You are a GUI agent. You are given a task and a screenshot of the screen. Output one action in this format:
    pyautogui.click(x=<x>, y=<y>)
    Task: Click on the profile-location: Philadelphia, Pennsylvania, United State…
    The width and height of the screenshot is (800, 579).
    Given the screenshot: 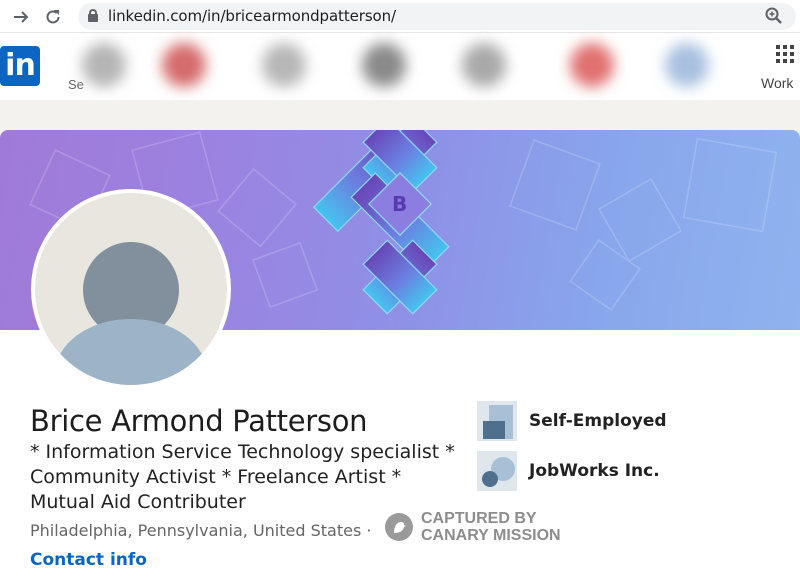 What is the action you would take?
    pyautogui.click(x=201, y=530)
    